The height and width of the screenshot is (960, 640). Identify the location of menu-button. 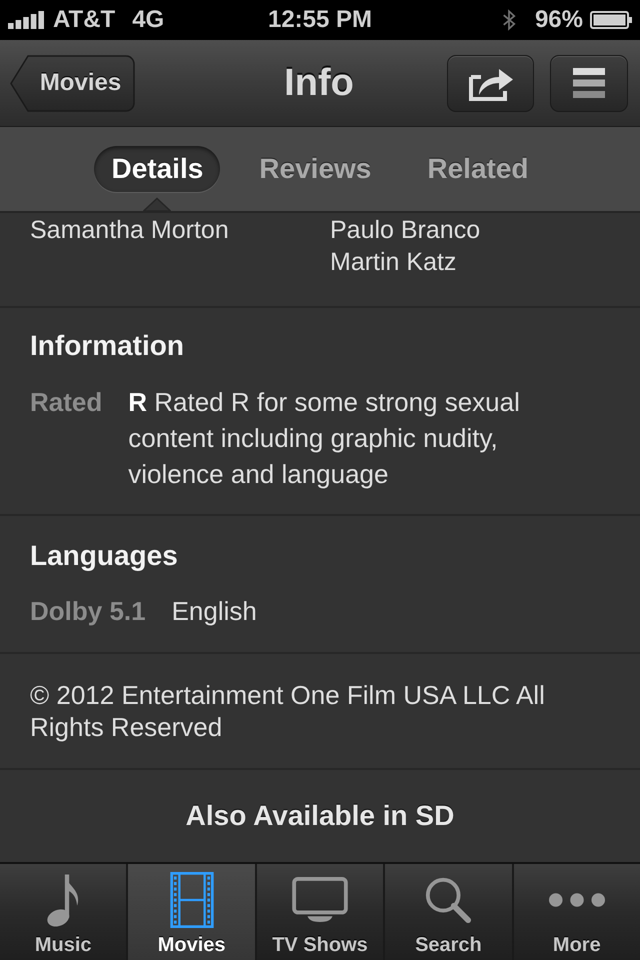
(589, 83).